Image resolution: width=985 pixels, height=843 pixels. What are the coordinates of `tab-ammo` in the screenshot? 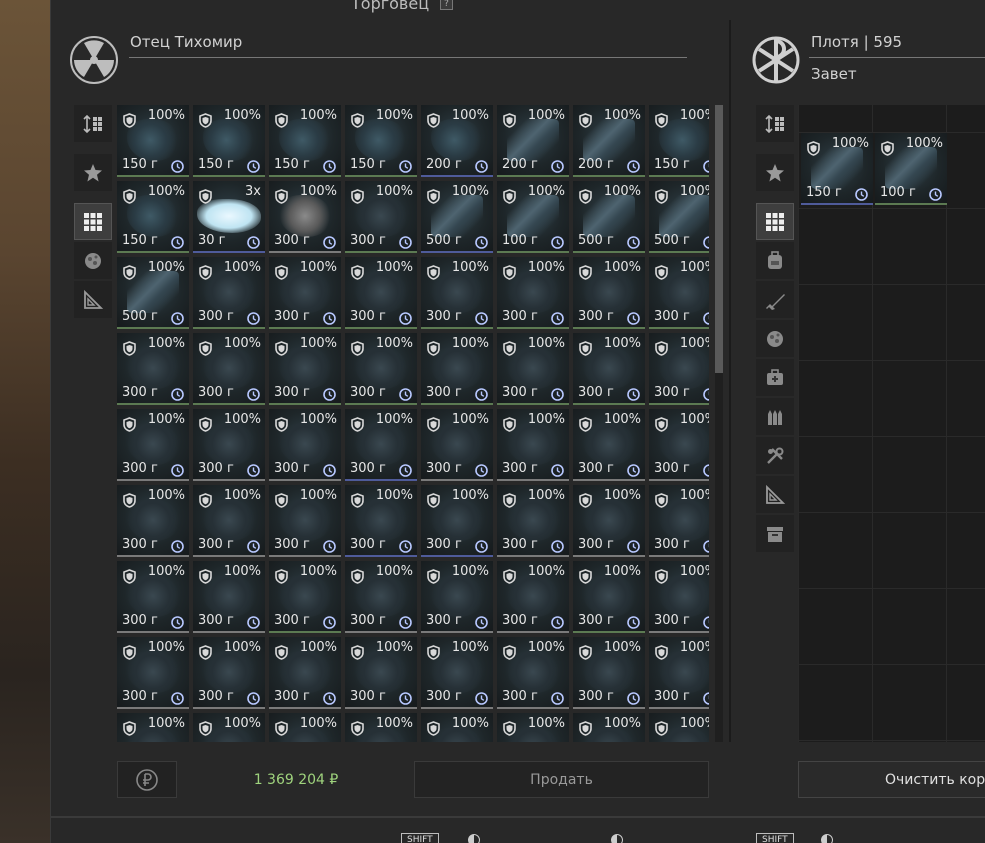 It's located at (775, 416).